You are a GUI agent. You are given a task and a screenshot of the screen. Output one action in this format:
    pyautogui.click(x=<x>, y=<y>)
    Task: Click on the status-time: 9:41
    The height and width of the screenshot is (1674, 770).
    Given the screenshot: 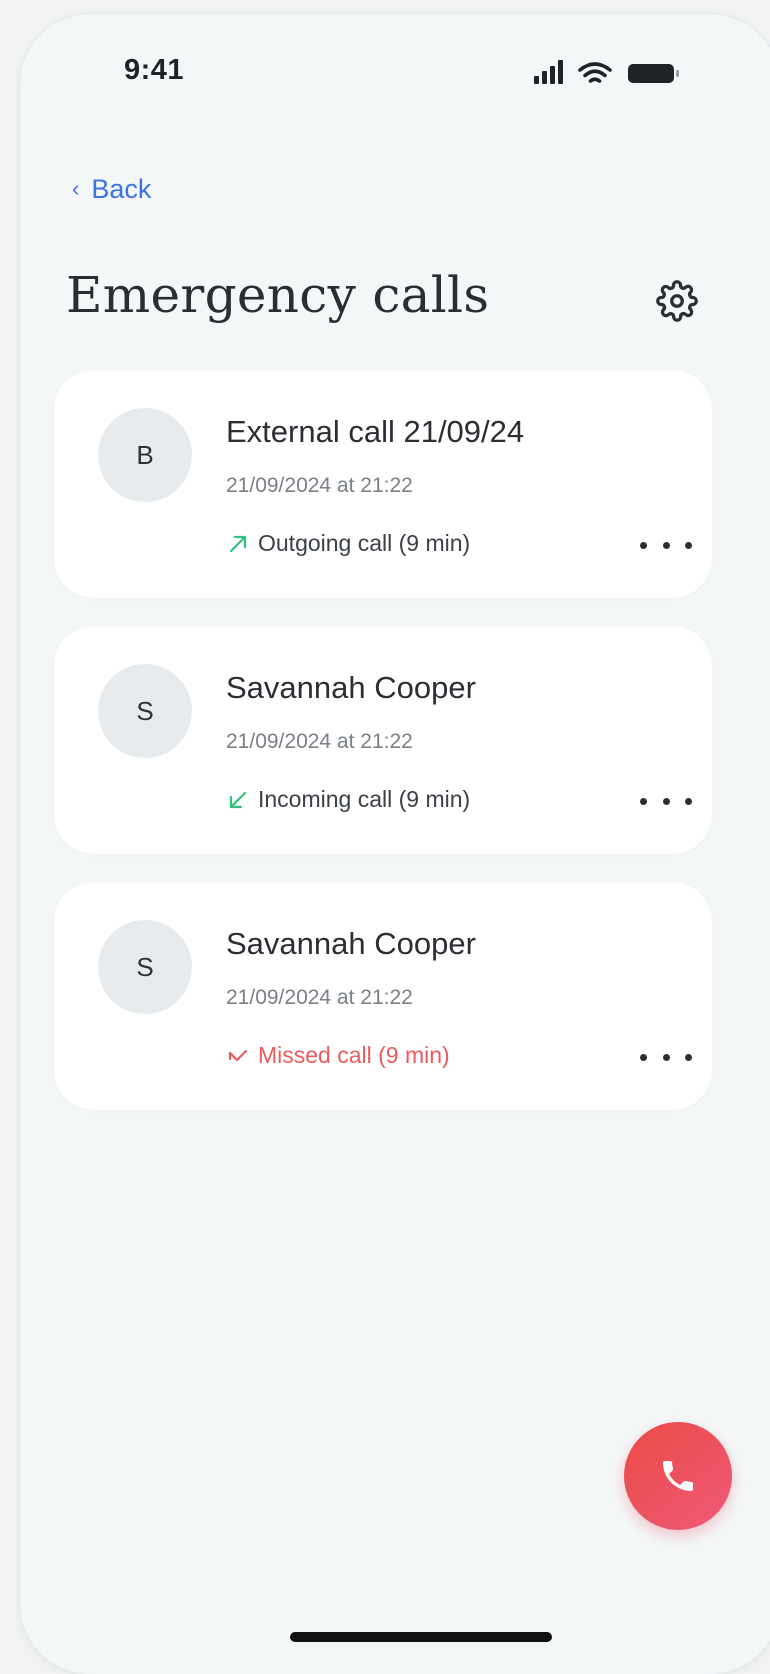 What is the action you would take?
    pyautogui.click(x=154, y=70)
    